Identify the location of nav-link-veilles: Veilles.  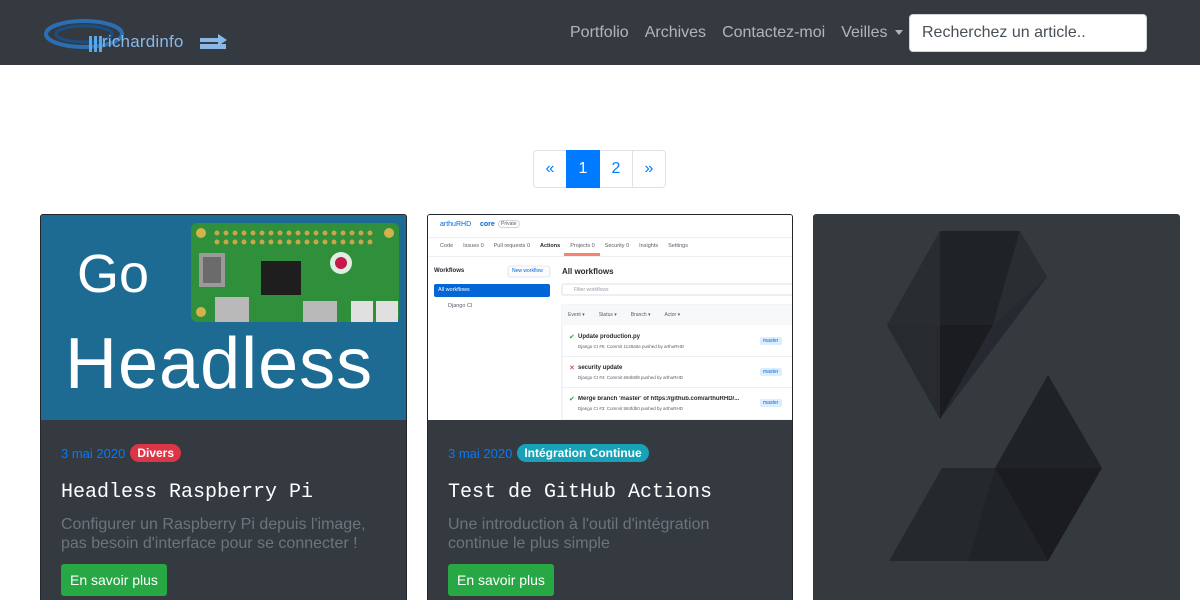
(864, 32).